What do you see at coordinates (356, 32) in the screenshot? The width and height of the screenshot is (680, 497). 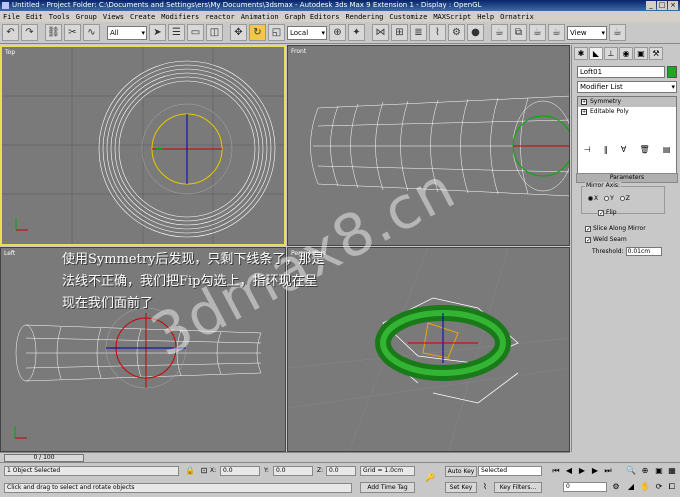 I see `manipulate-icon: ✦` at bounding box center [356, 32].